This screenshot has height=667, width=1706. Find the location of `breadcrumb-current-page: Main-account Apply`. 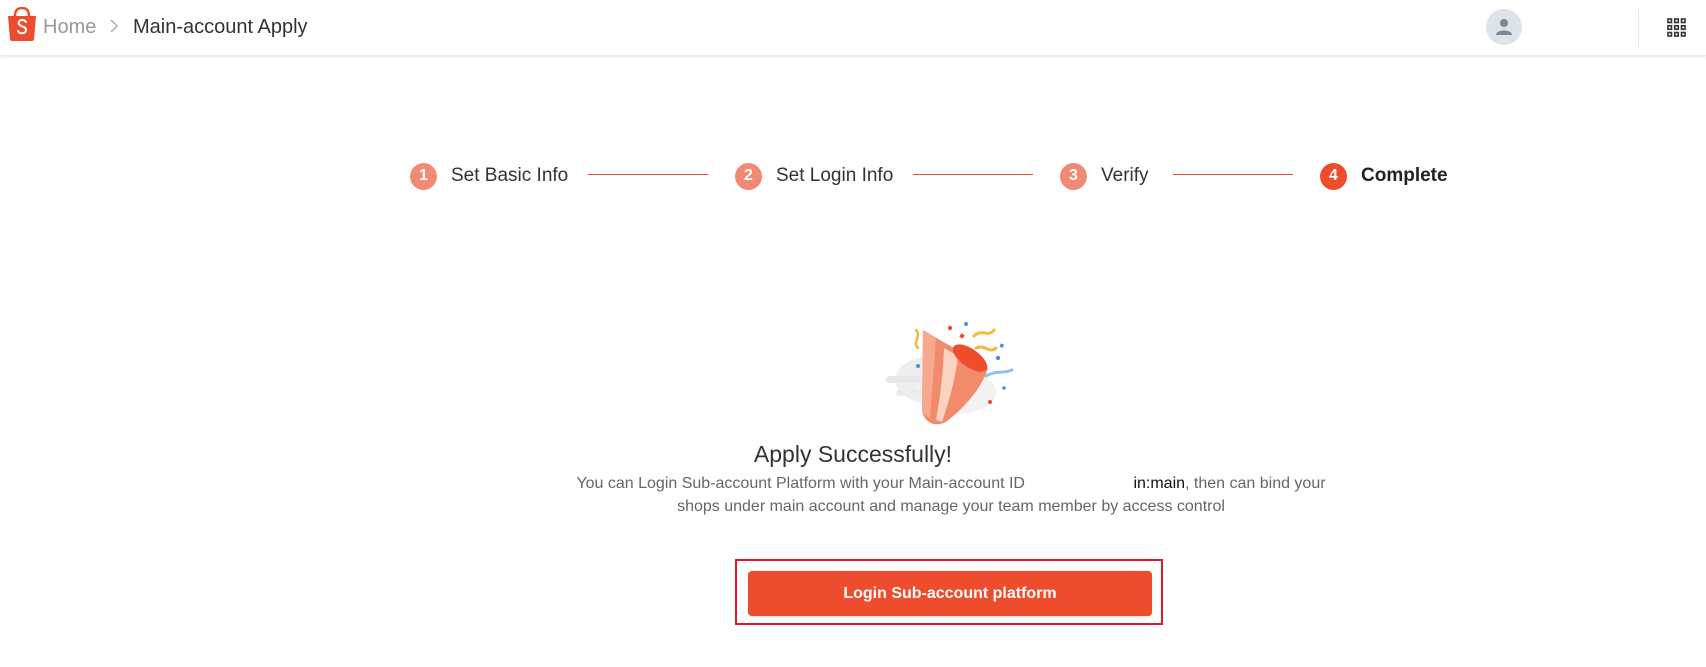

breadcrumb-current-page: Main-account Apply is located at coordinates (220, 27).